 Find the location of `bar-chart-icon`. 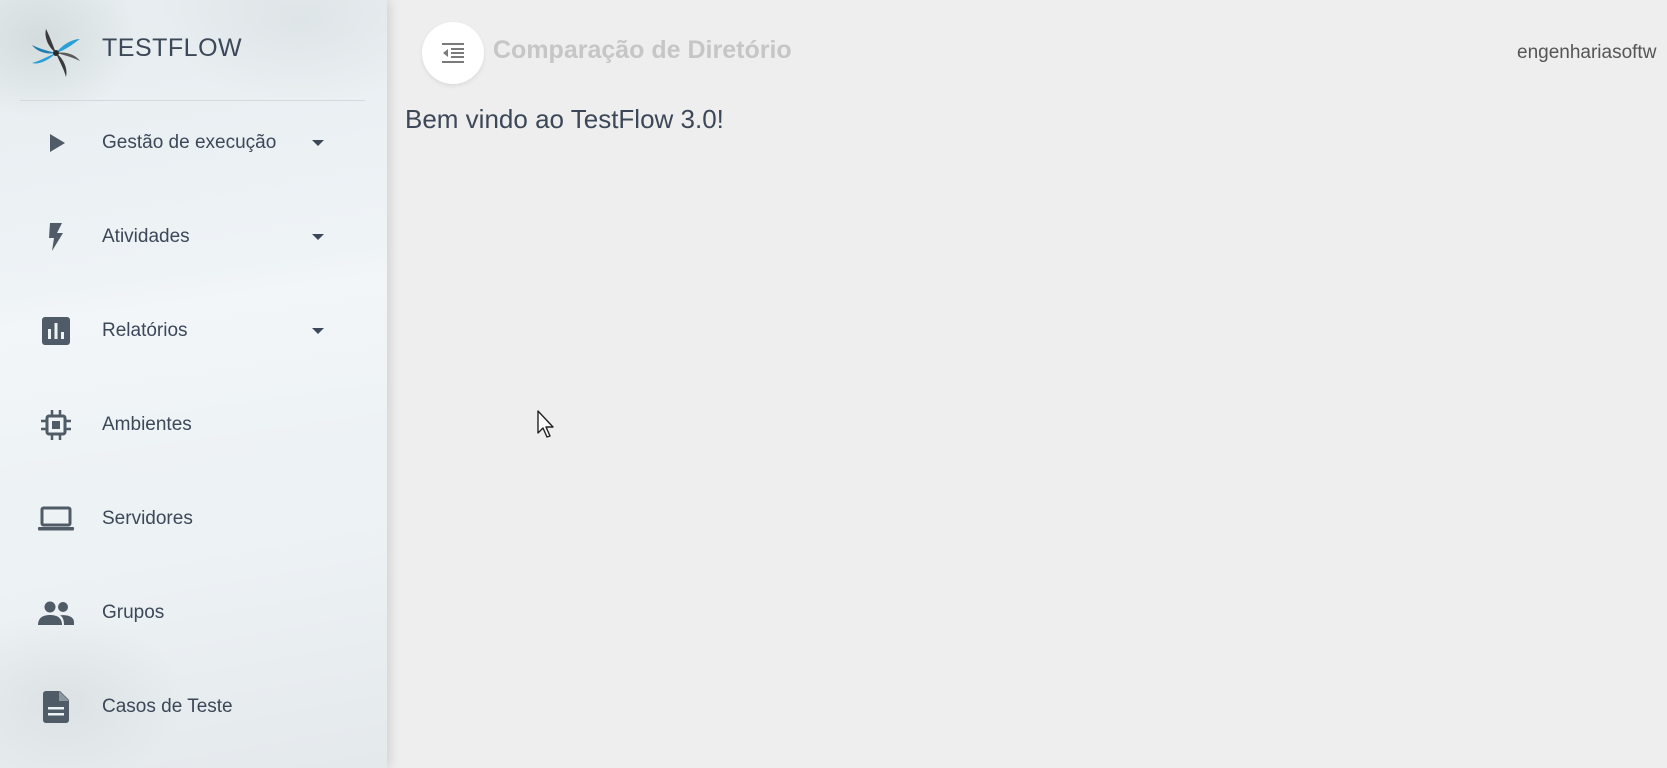

bar-chart-icon is located at coordinates (56, 331).